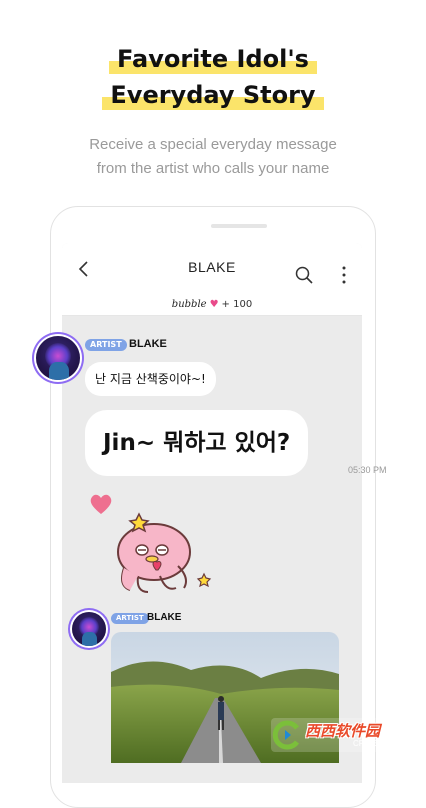 The width and height of the screenshot is (426, 808). I want to click on chat-top-bar: BLAKE, so click(212, 269).